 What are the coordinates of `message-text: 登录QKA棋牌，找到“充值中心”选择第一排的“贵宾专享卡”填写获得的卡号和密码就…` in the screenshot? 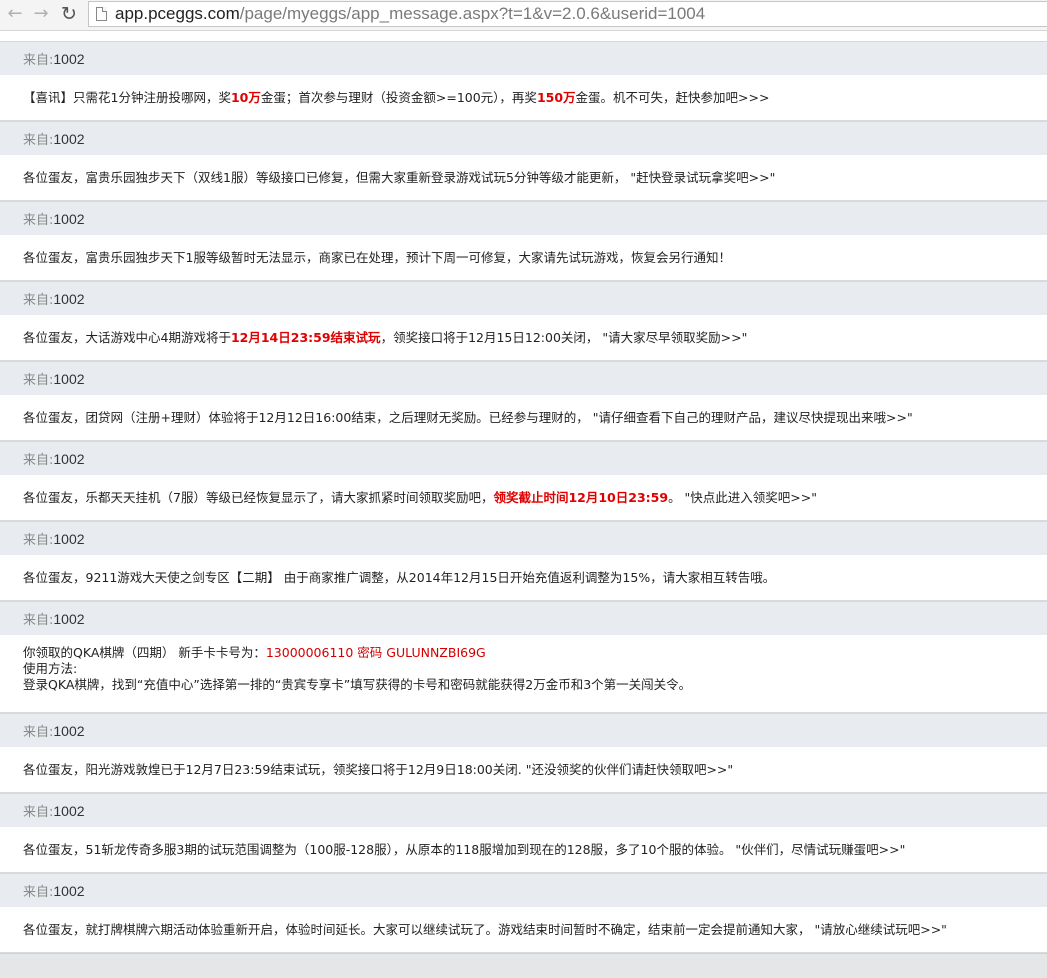 It's located at (357, 684).